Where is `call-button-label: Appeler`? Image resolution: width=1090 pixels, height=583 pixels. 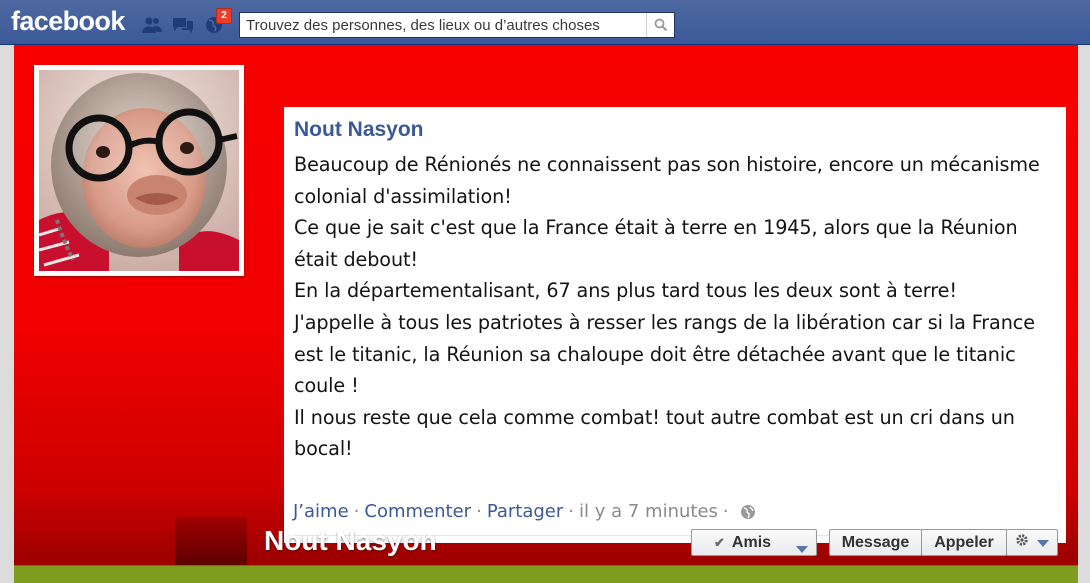 call-button-label: Appeler is located at coordinates (964, 542).